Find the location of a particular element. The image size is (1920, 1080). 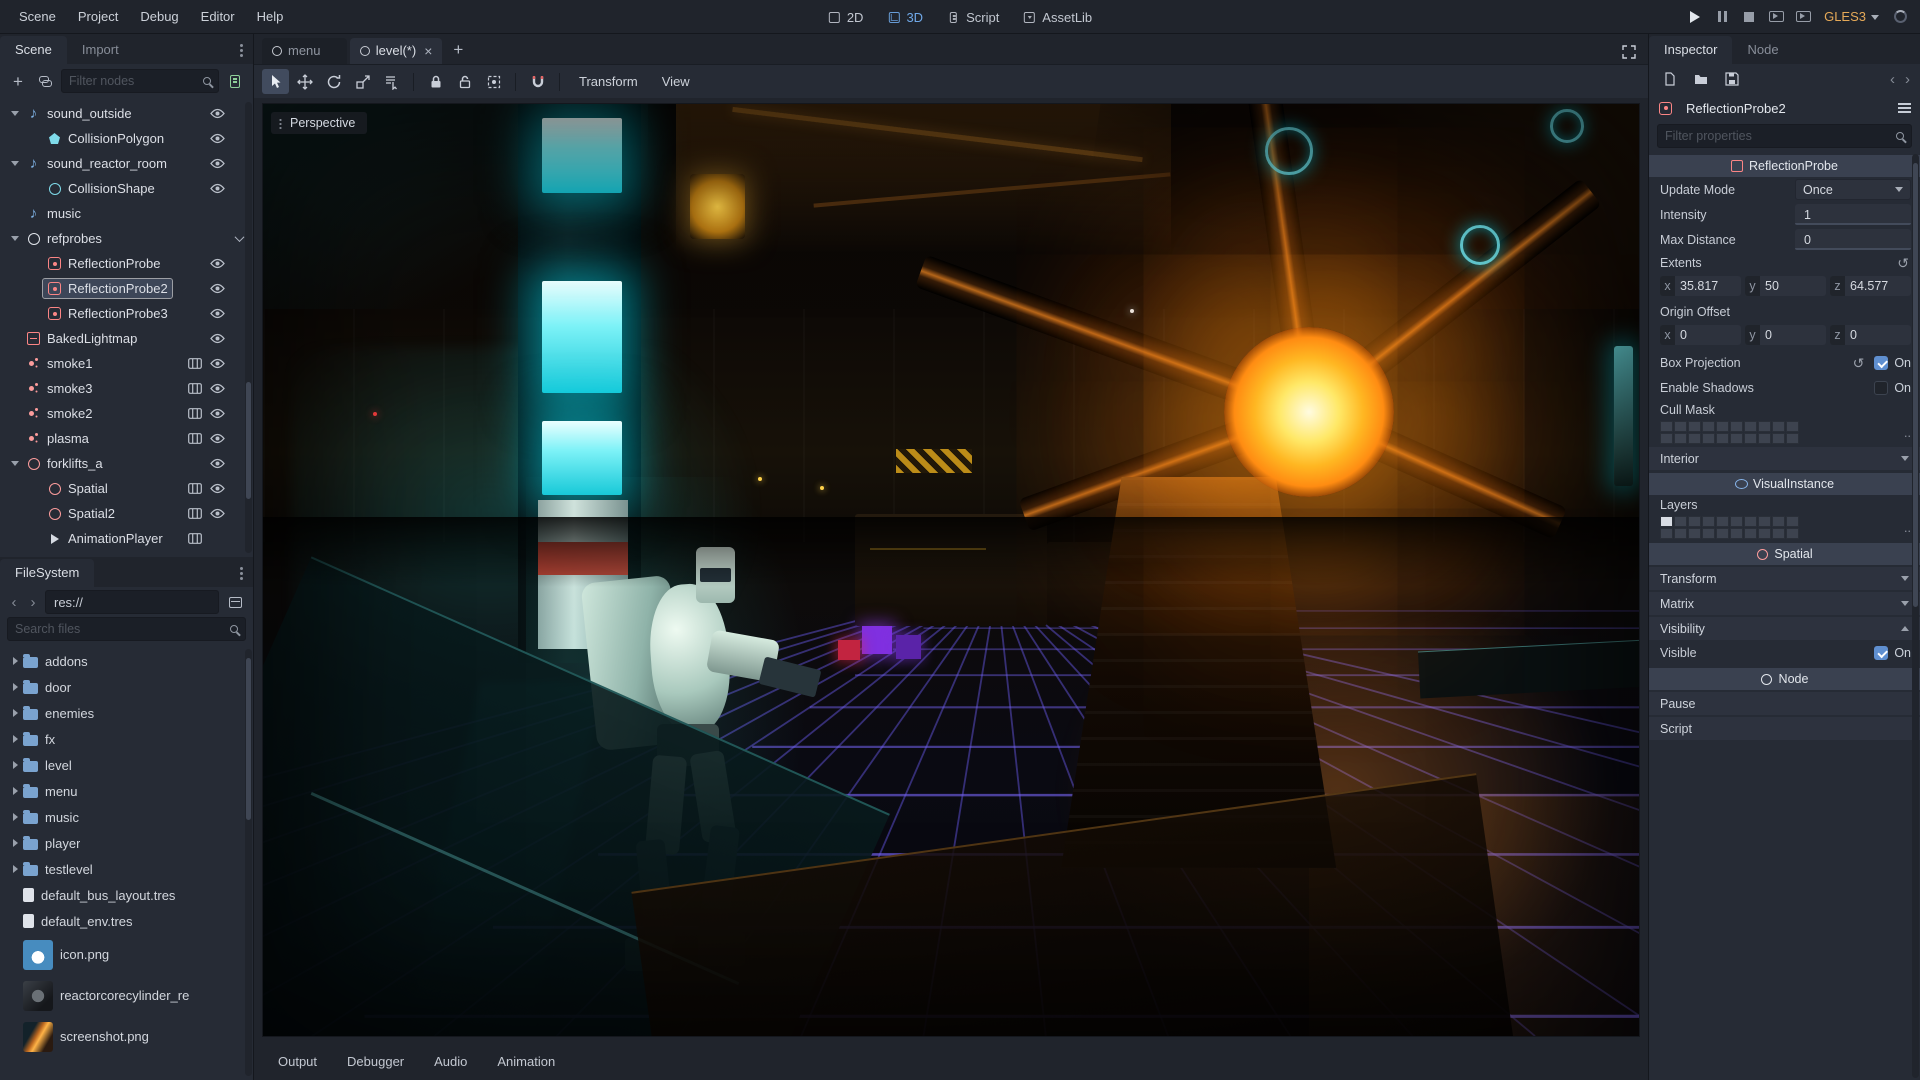

scene-tree-node: smoke1 is located at coordinates (126, 363).